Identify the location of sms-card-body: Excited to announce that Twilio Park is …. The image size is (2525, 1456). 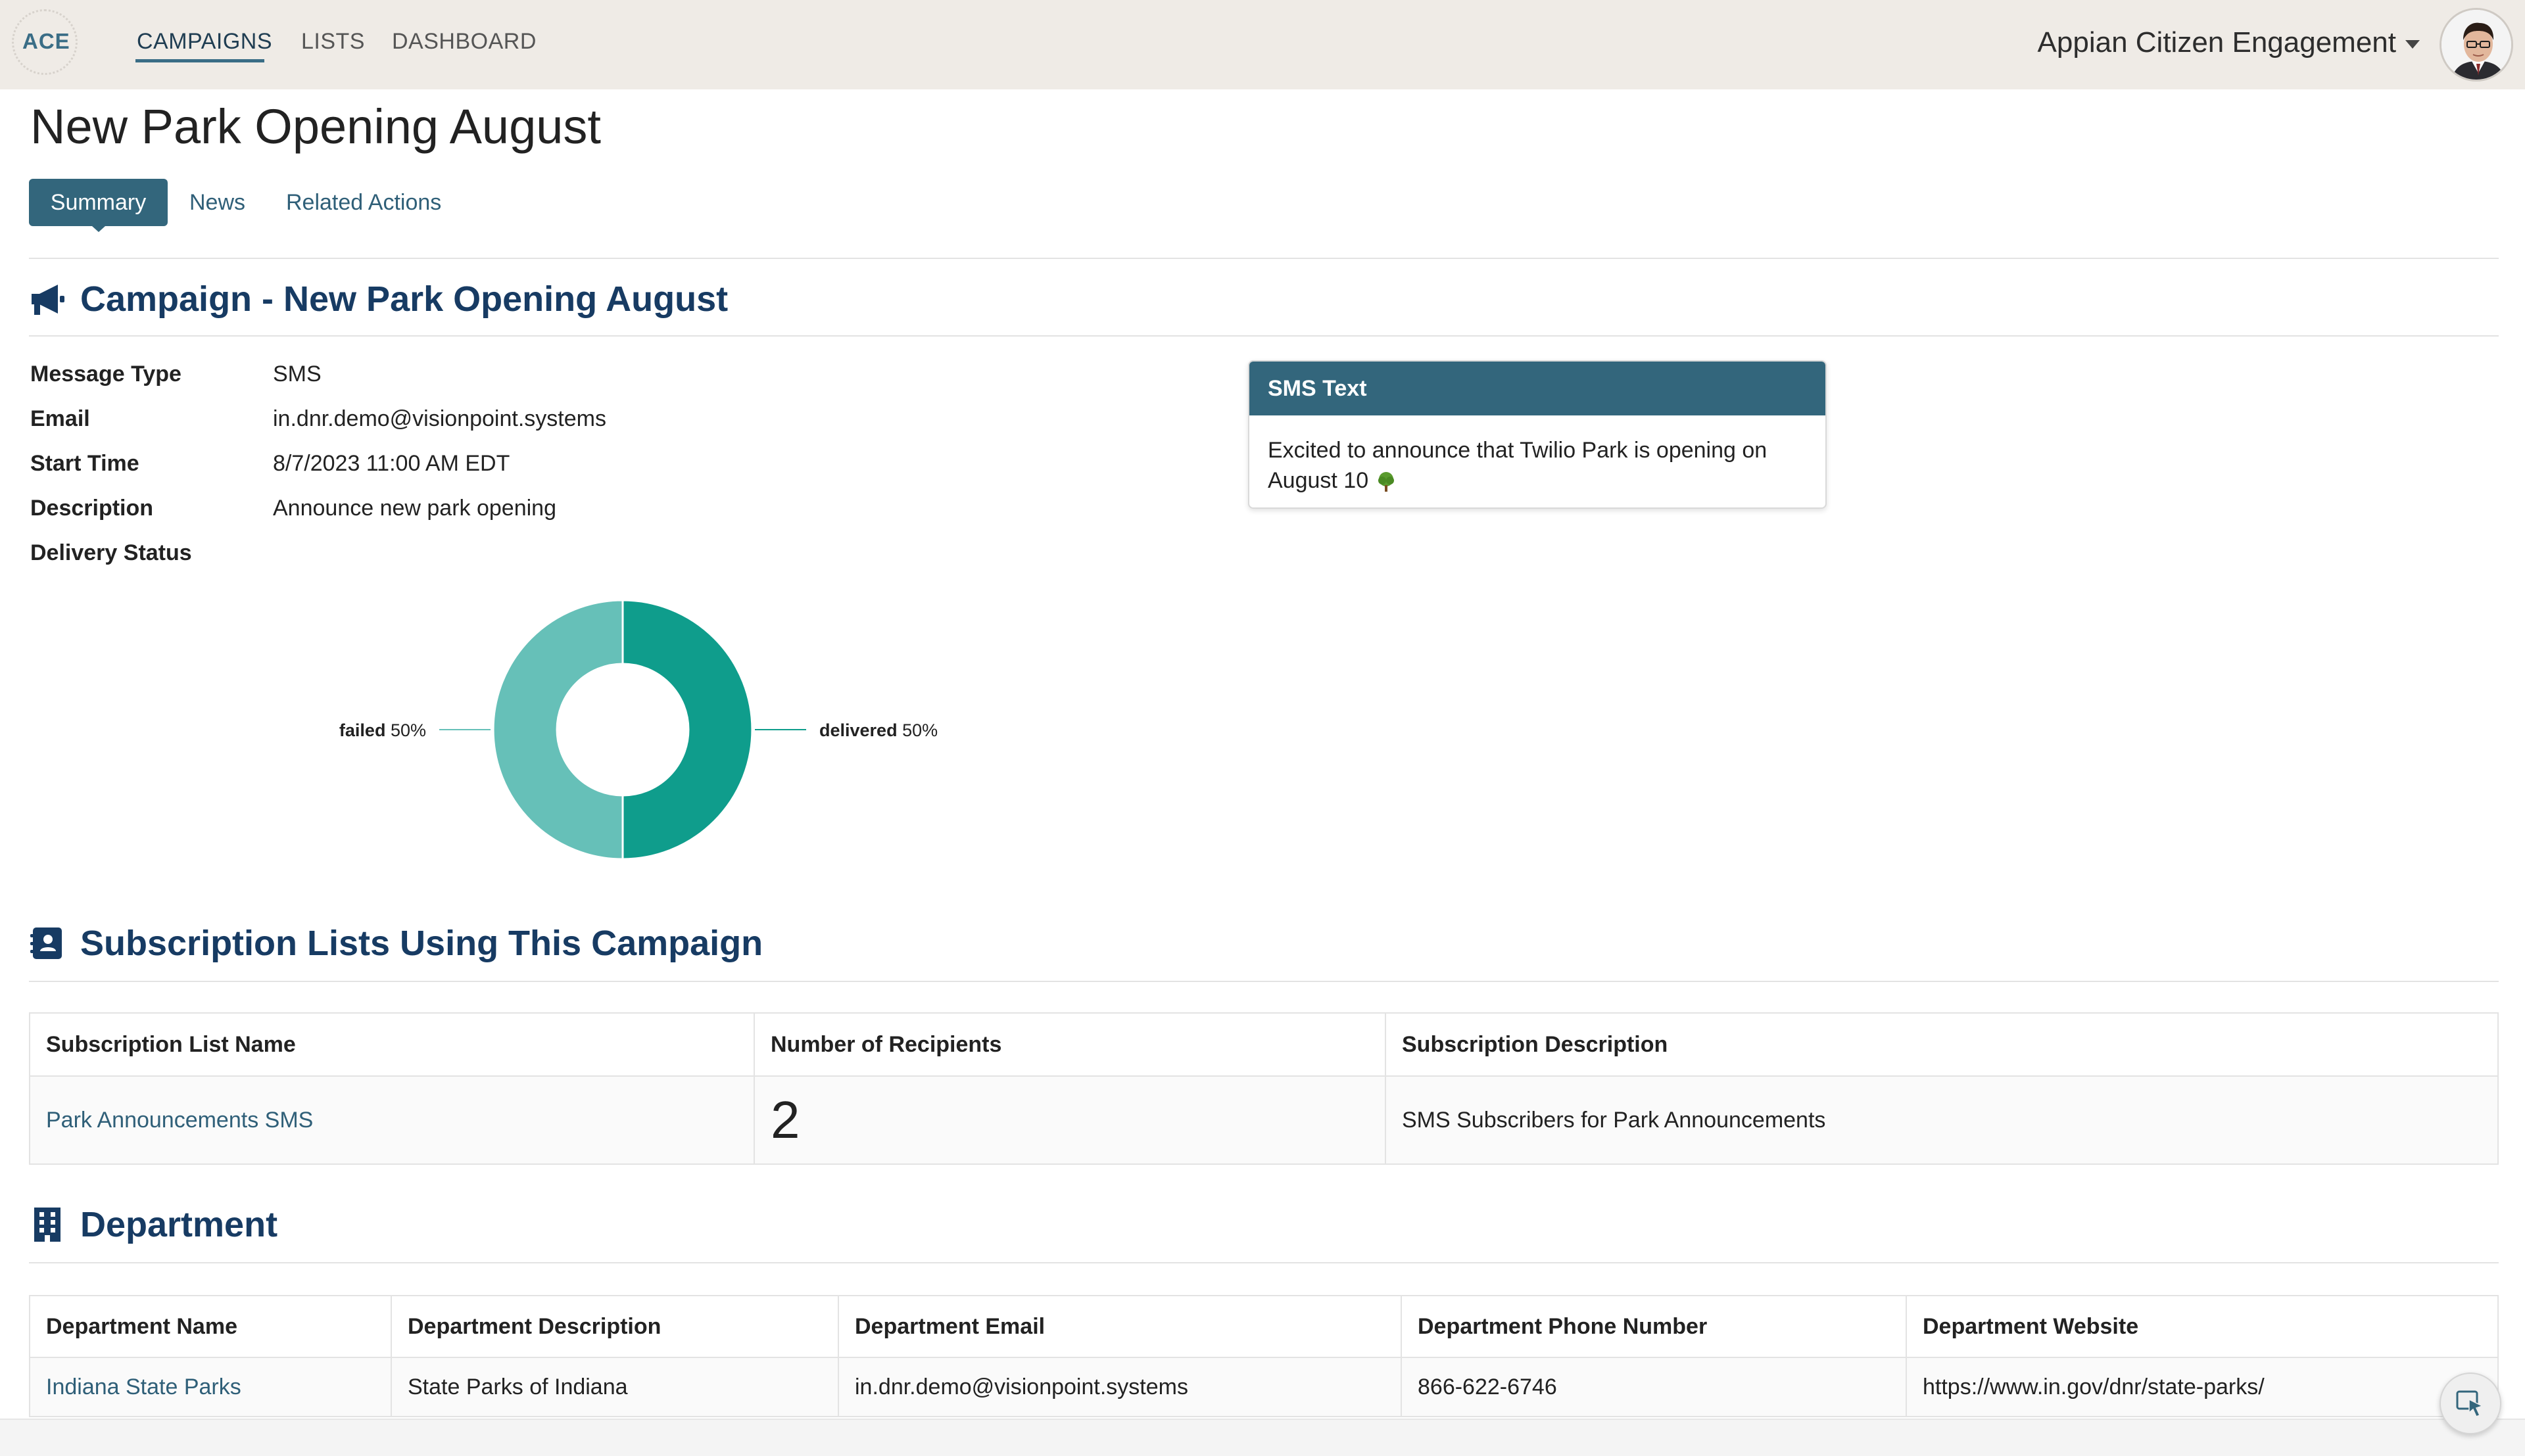
(1537, 455).